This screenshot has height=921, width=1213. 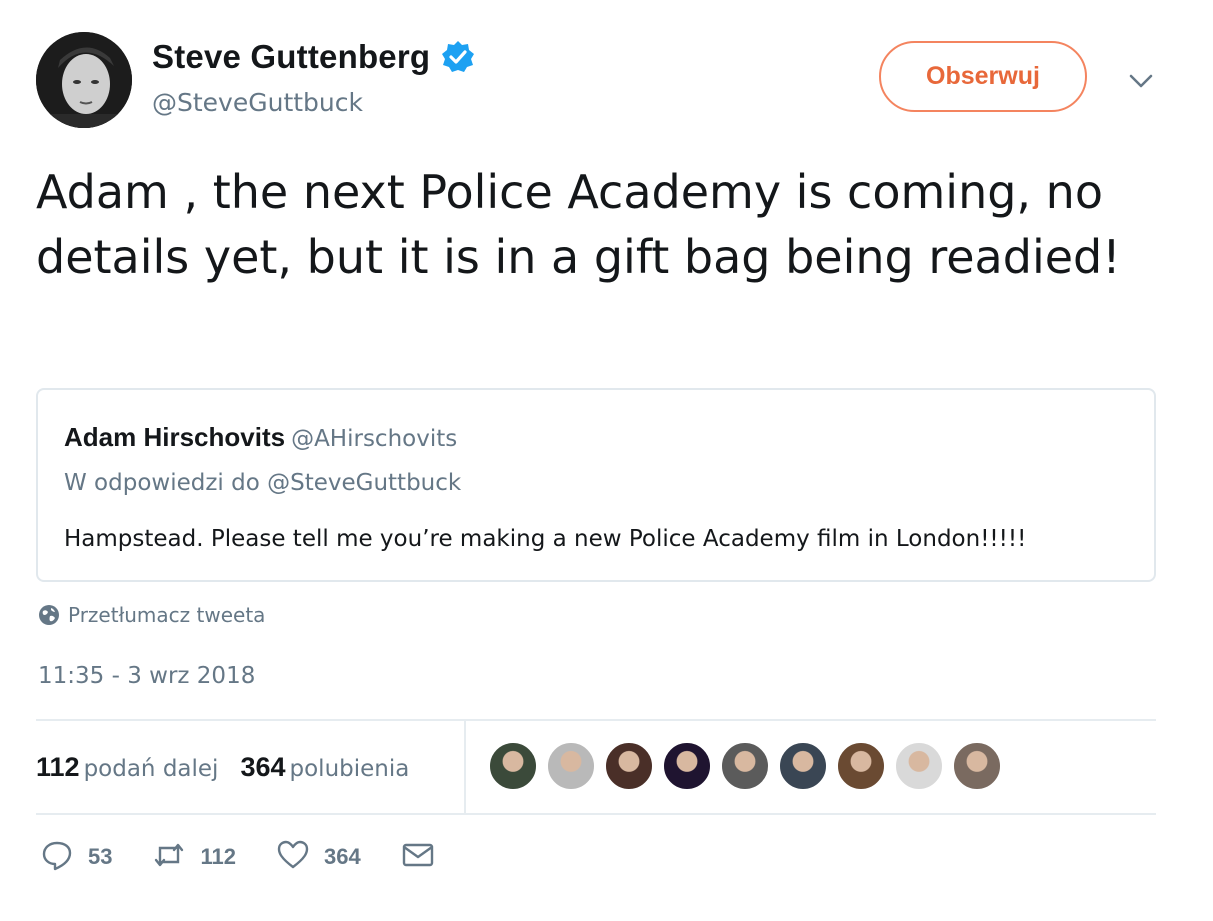 I want to click on globe-icon, so click(x=49, y=615).